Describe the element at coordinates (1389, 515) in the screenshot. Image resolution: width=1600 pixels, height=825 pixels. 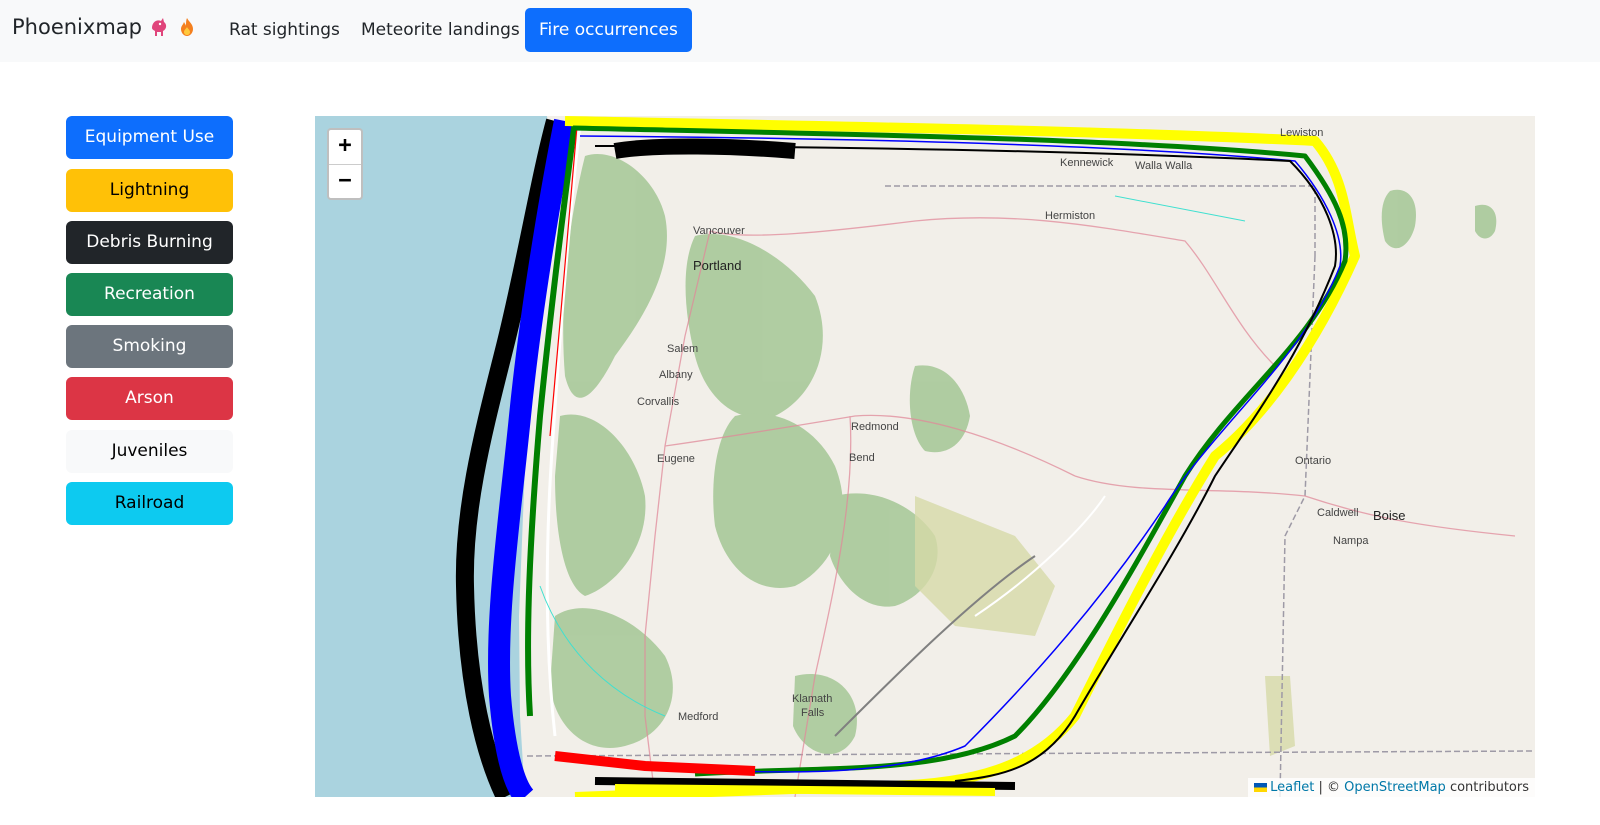
I see `place-boise: Boise` at that location.